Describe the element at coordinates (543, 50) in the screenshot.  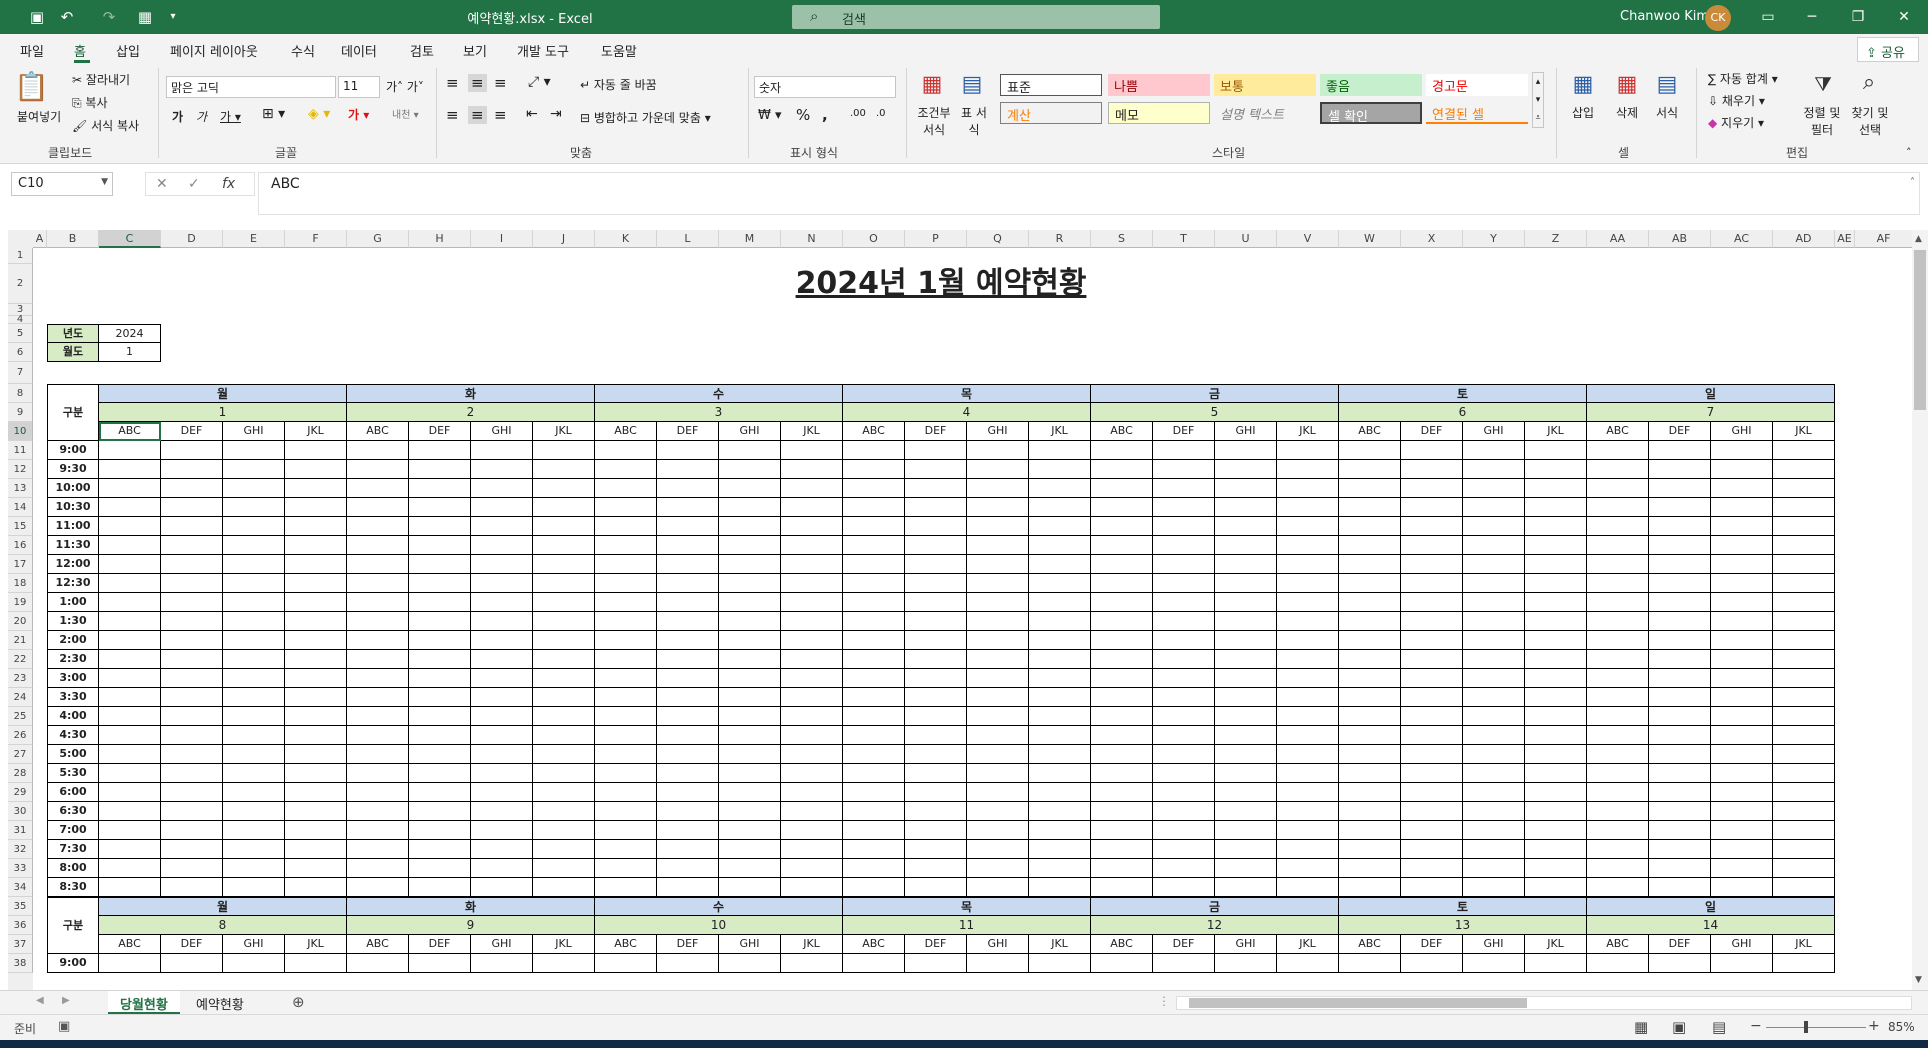
I see `tab-8: 개발 도구` at that location.